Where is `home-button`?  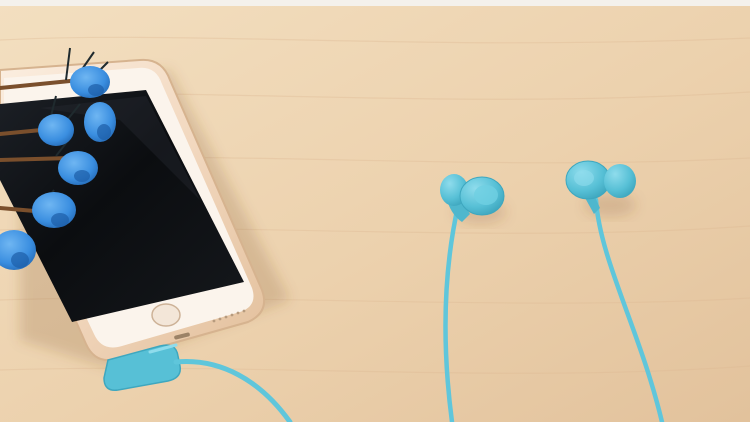
home-button is located at coordinates (166, 315).